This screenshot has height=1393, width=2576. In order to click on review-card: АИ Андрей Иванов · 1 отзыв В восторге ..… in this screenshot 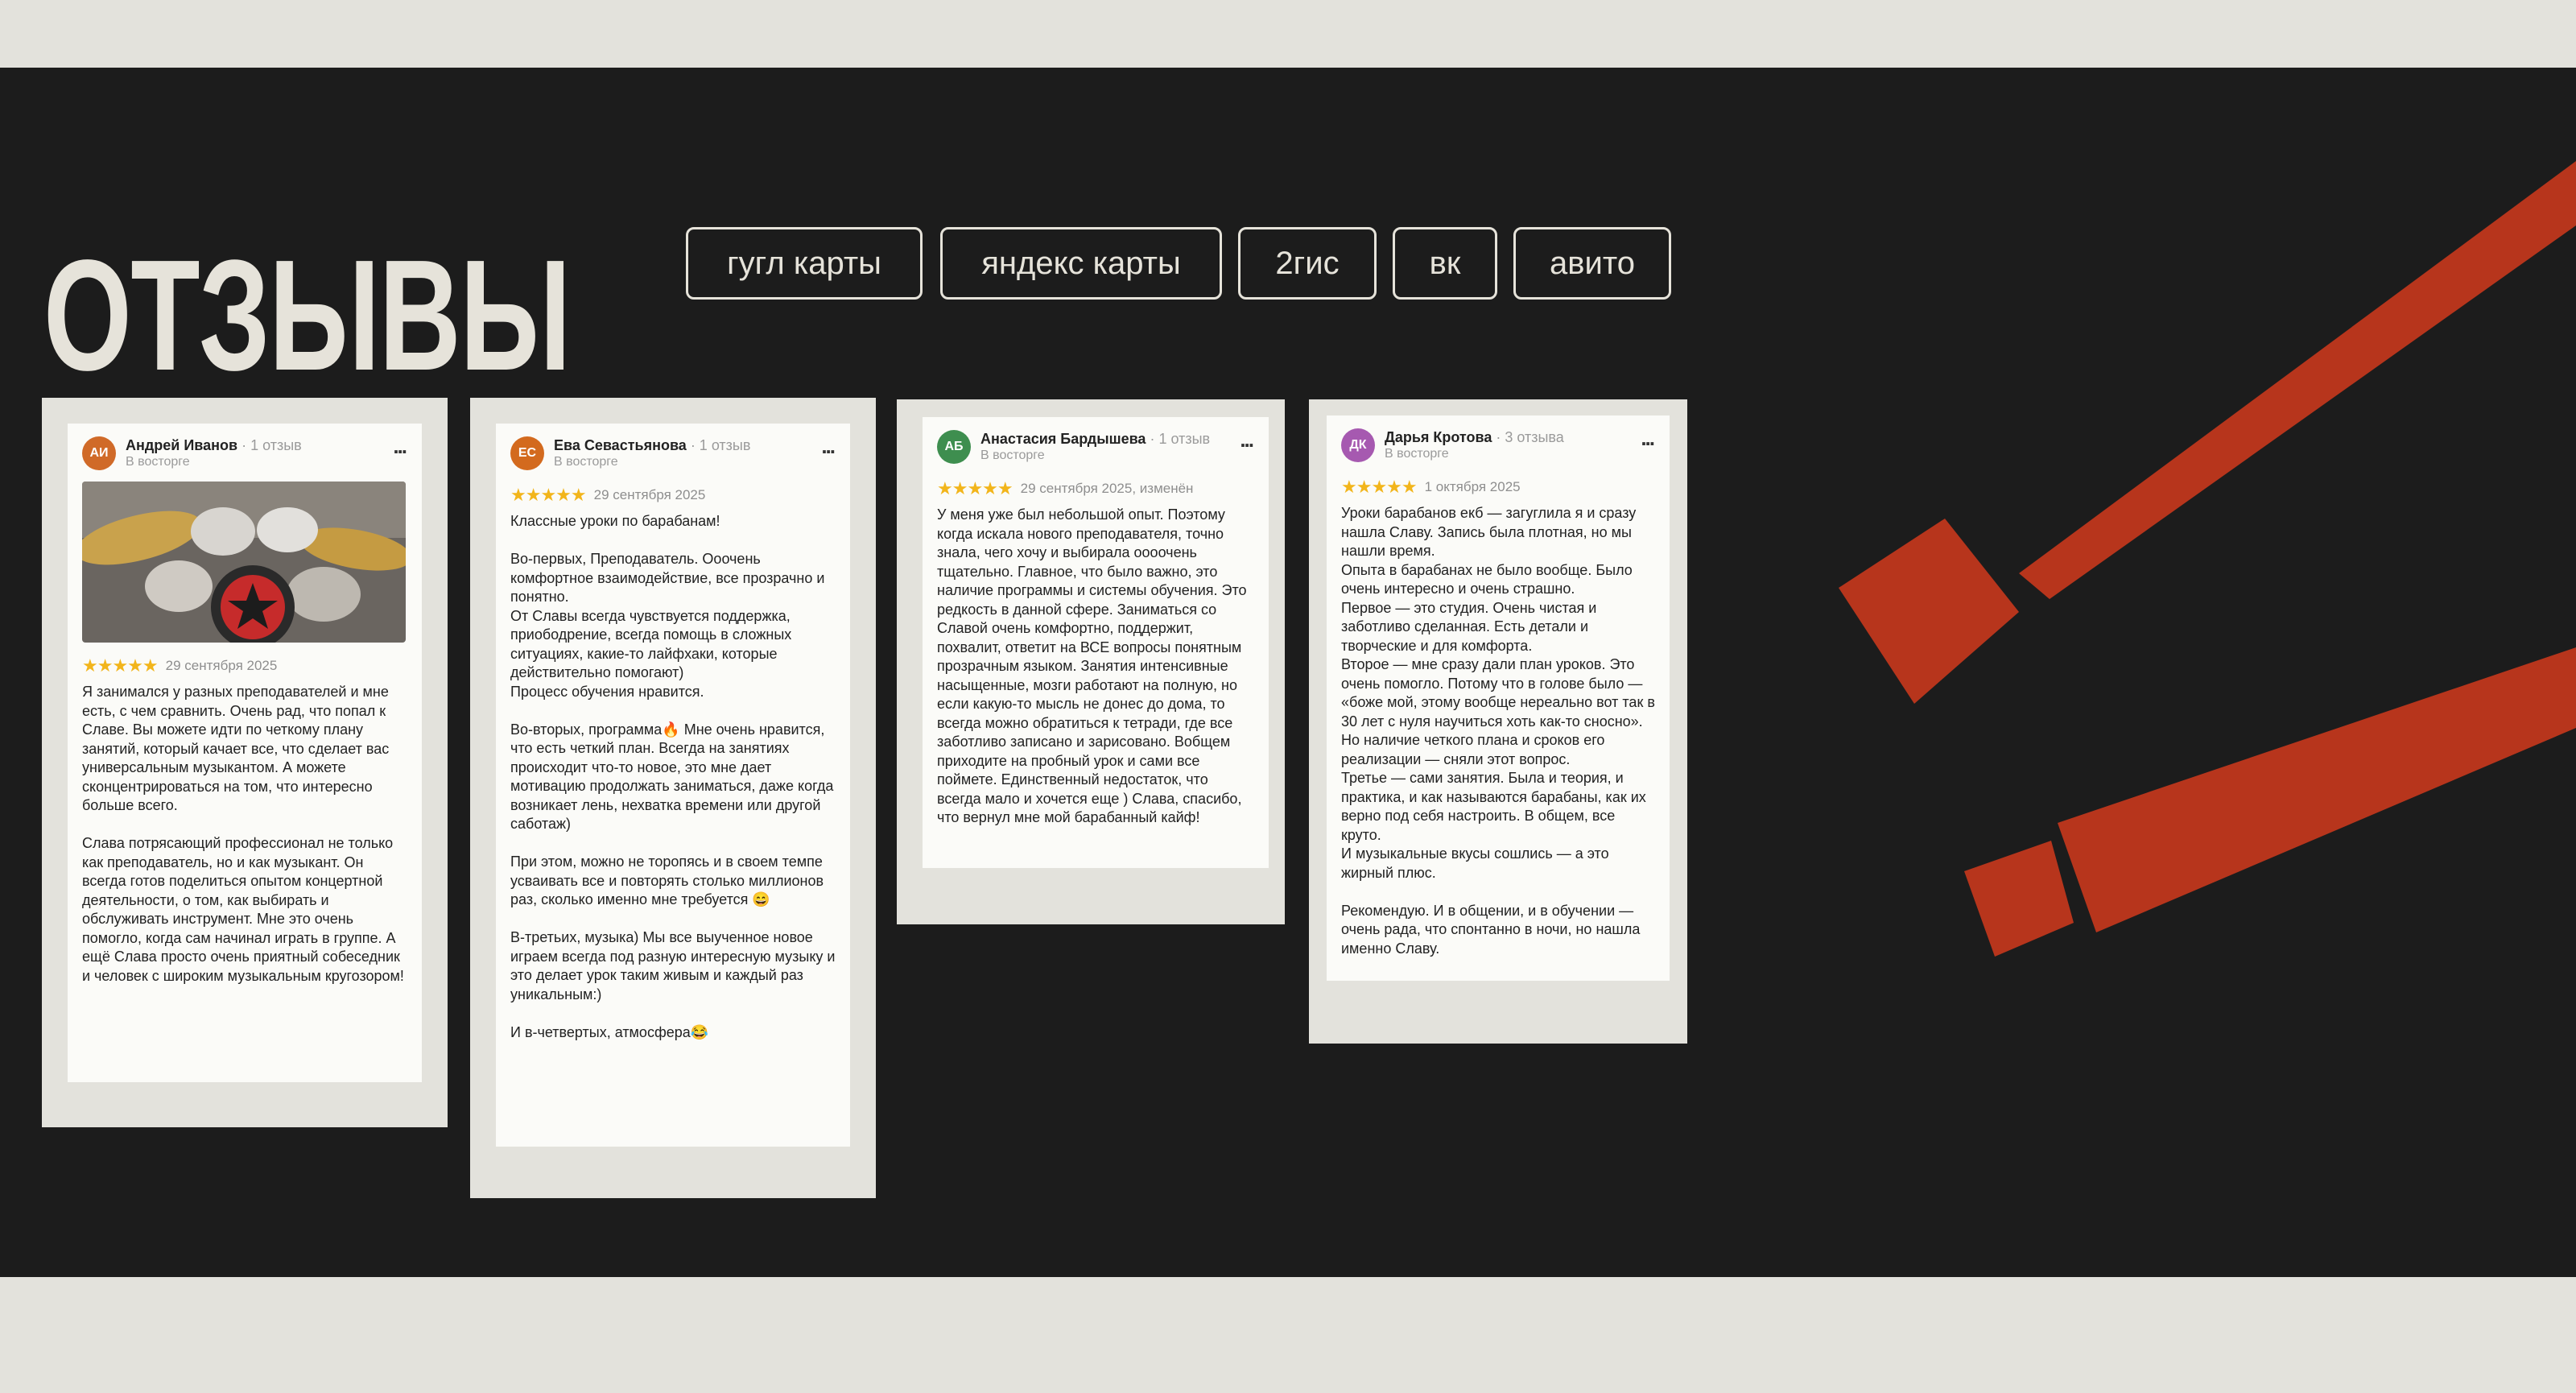, I will do `click(245, 753)`.